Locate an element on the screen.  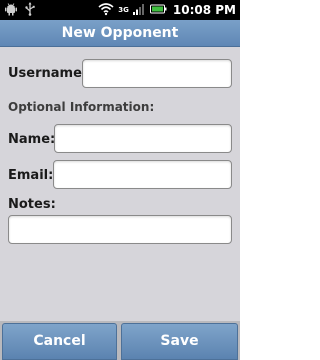
page-title: New Opponent is located at coordinates (120, 33).